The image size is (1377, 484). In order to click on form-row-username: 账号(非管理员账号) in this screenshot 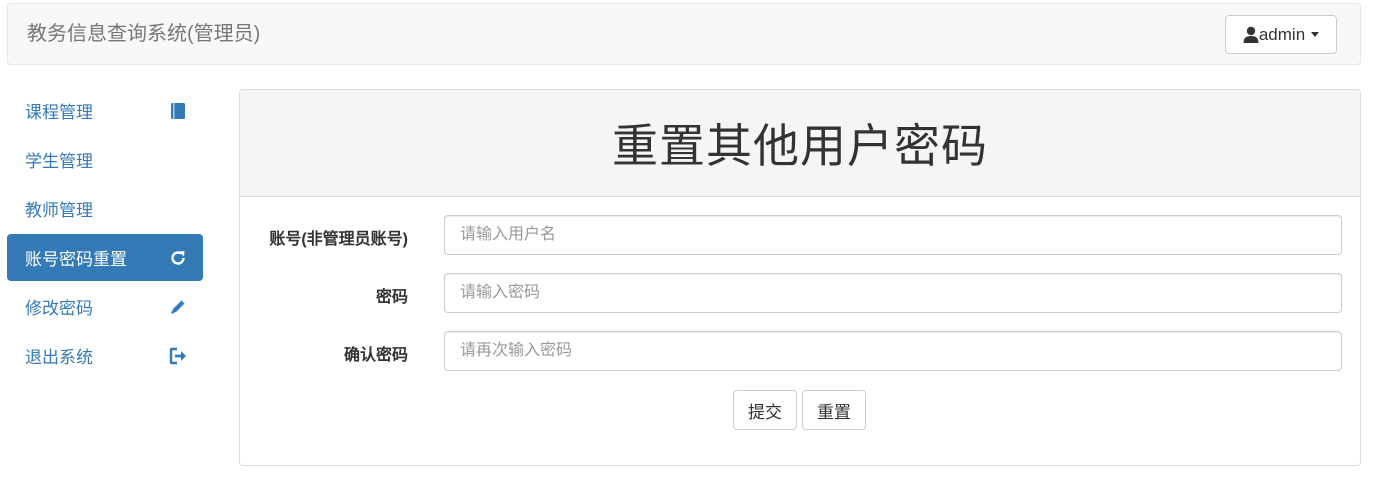, I will do `click(800, 235)`.